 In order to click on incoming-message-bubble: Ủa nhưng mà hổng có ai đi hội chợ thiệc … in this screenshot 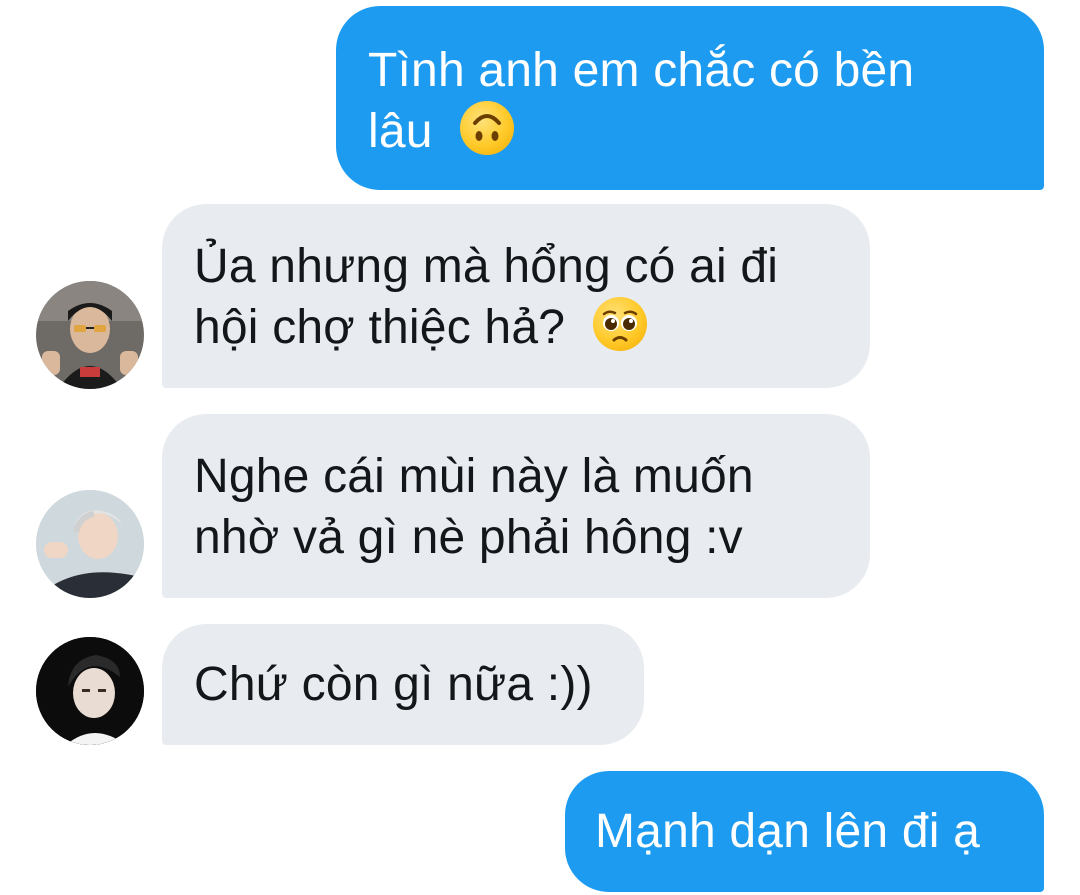, I will do `click(516, 296)`.